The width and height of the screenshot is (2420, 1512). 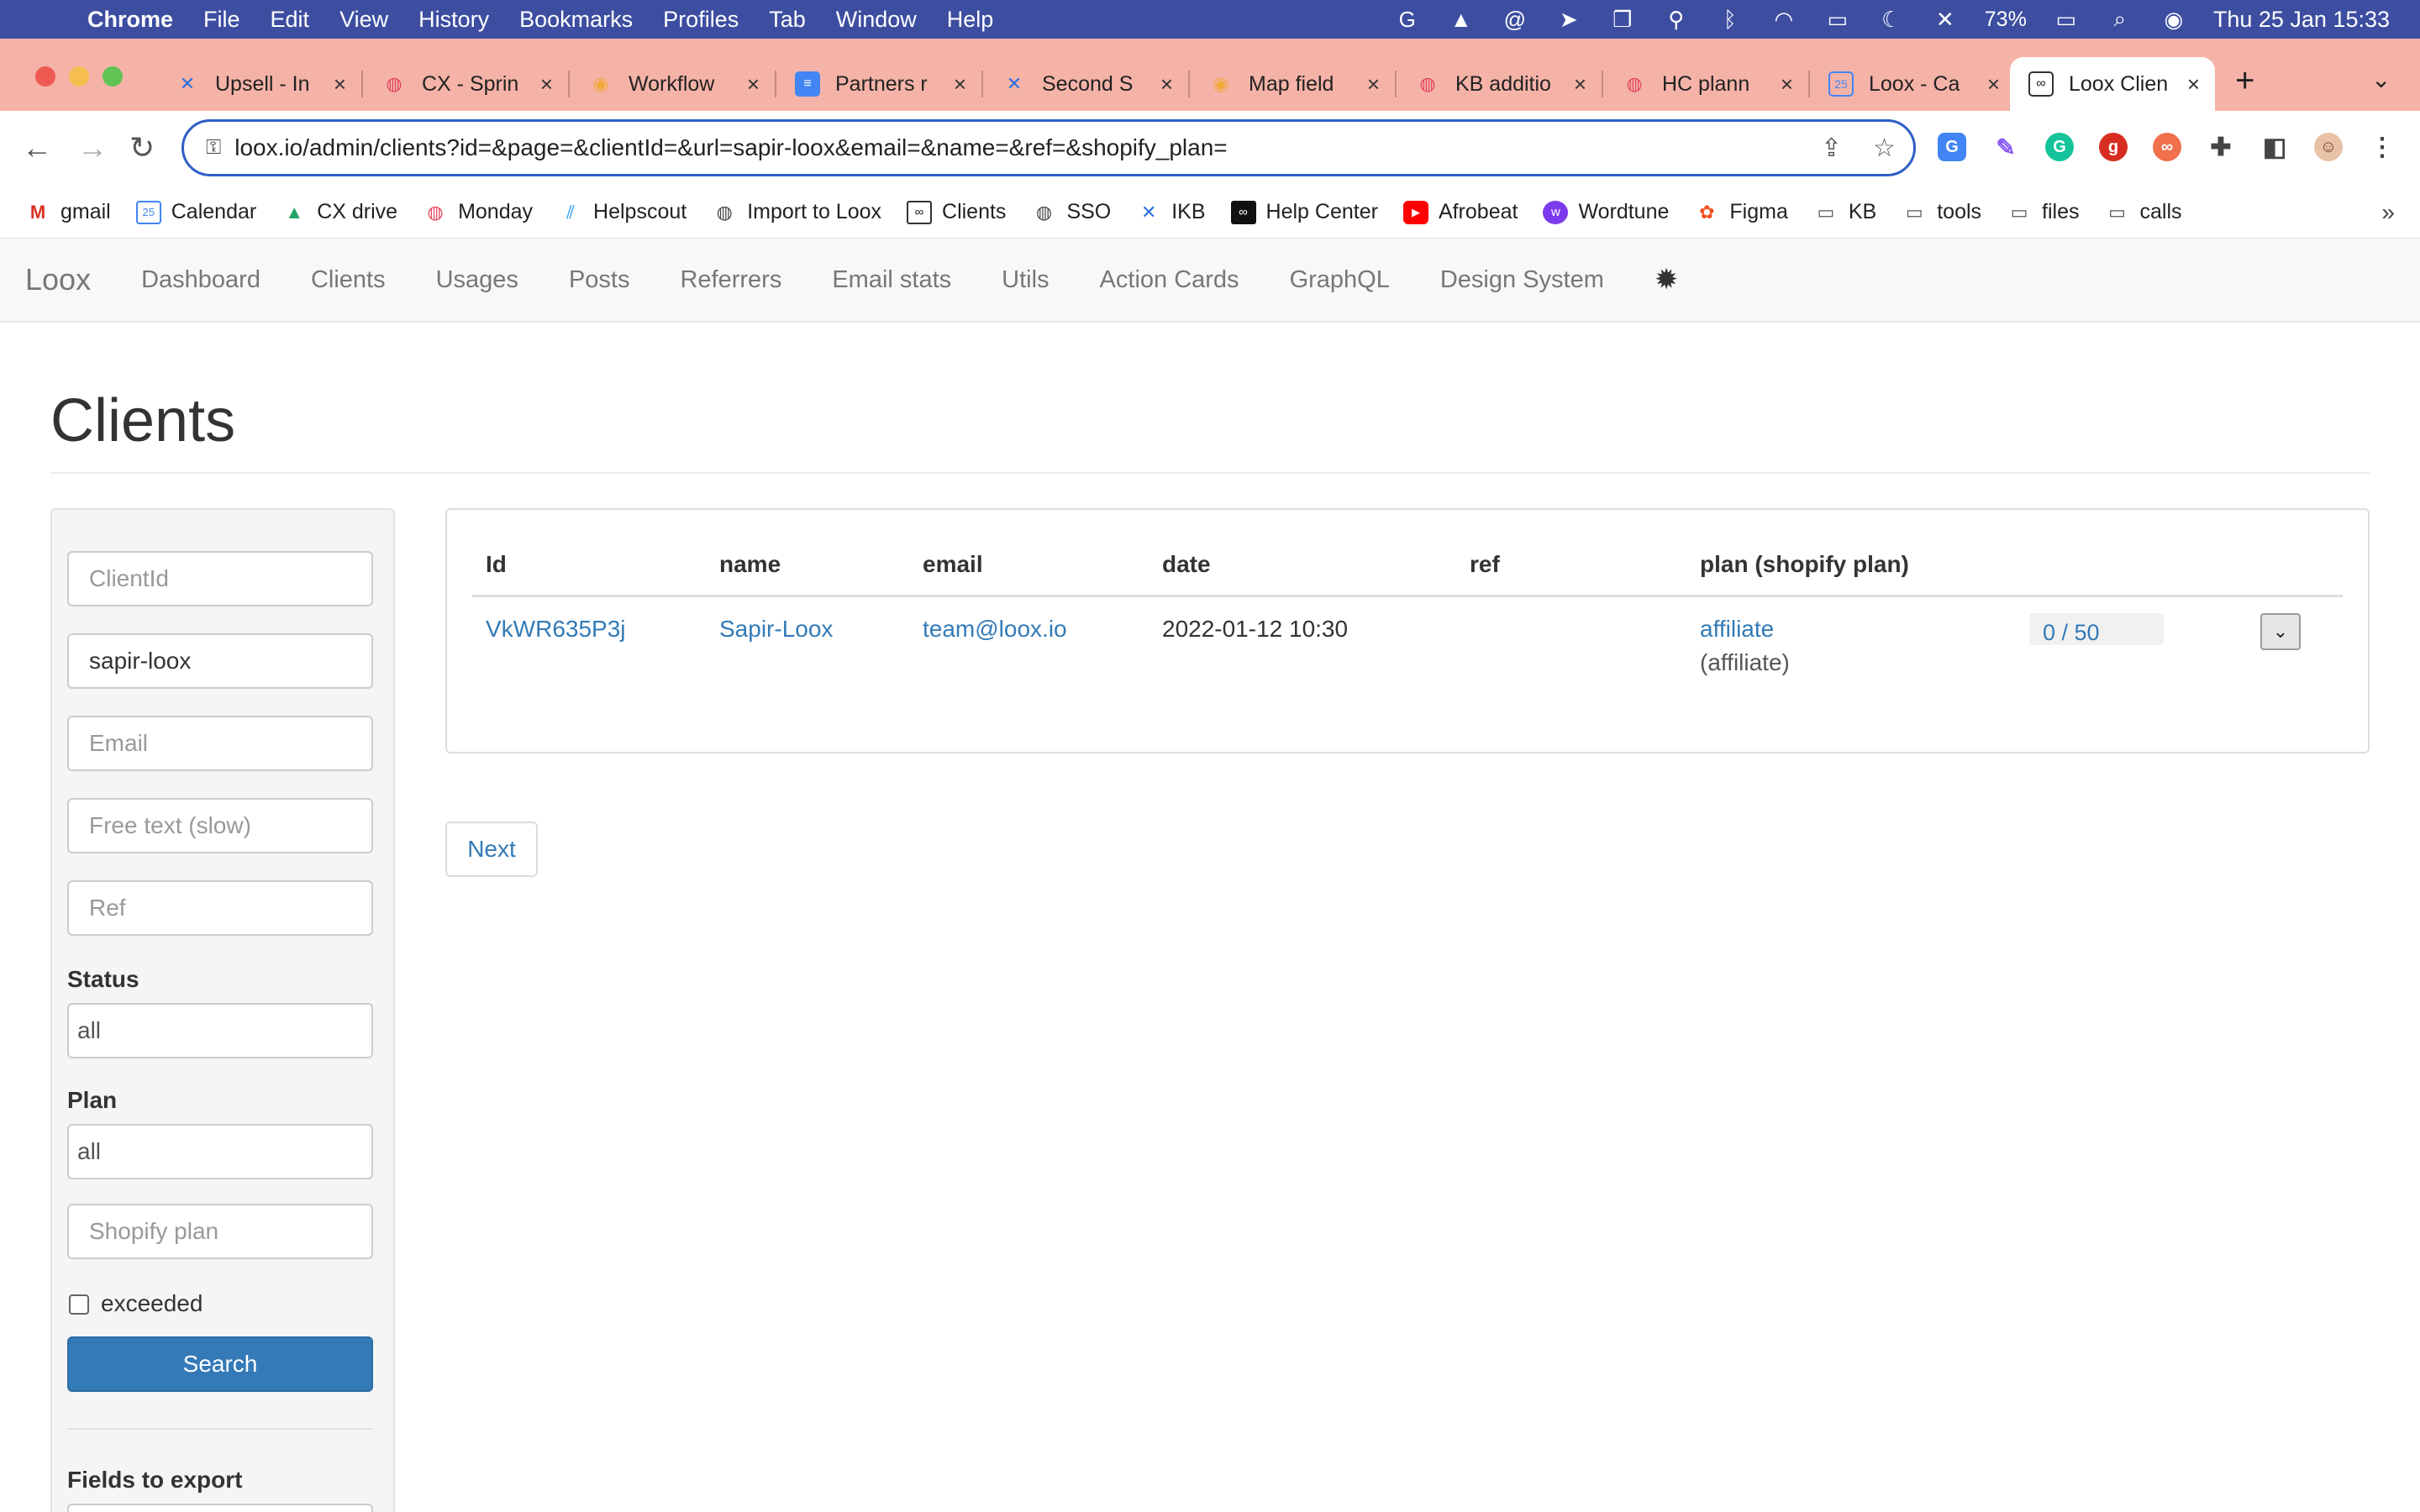 I want to click on more-bookmarks-icon: », so click(x=2388, y=212).